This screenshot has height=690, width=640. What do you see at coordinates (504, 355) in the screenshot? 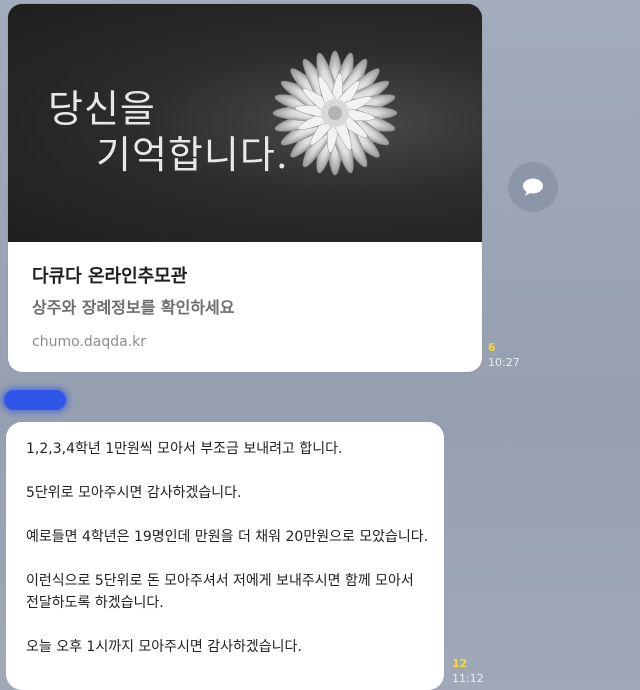
I see `link-preview-meta: 6 10:27` at bounding box center [504, 355].